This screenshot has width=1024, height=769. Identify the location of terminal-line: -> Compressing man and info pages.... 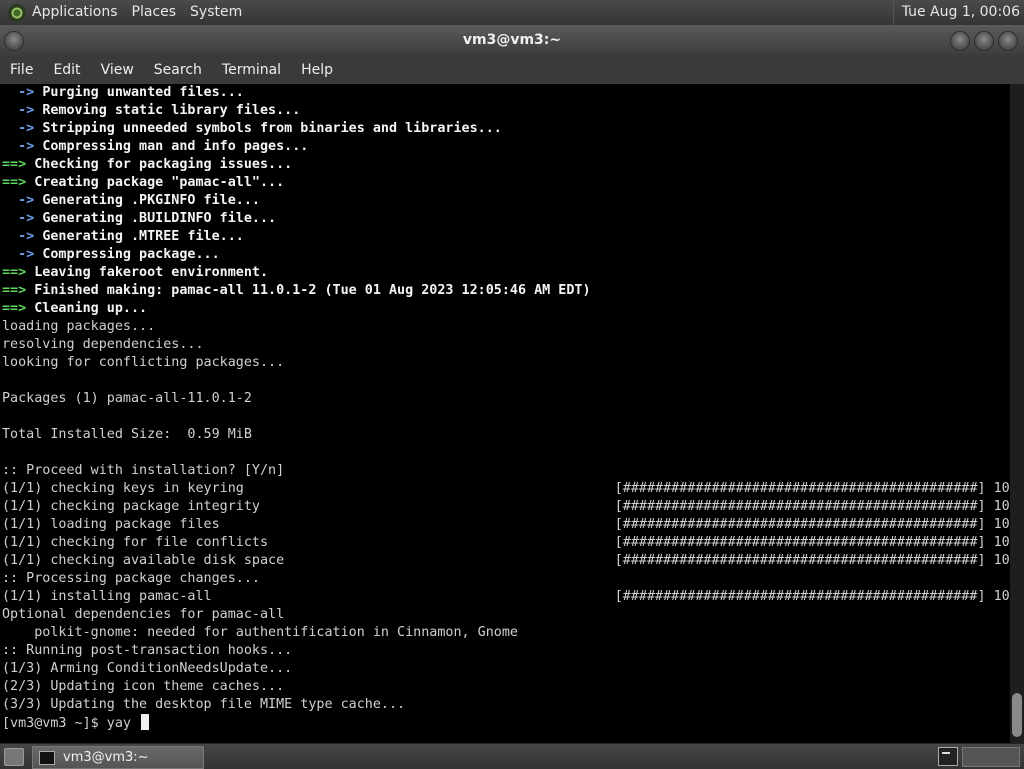
(155, 146).